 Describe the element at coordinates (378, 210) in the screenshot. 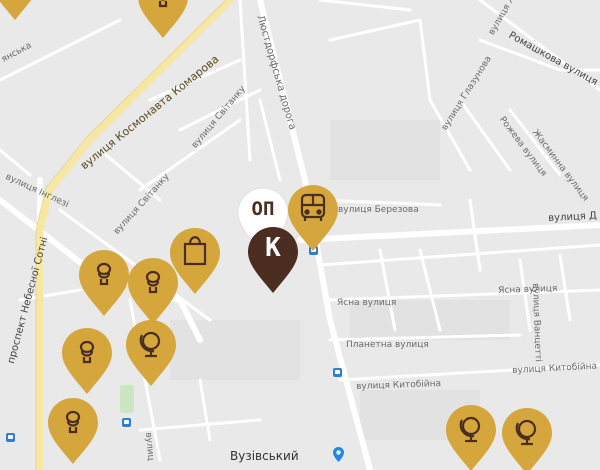

I see `street-label-bereznya: вулиця Березова` at that location.